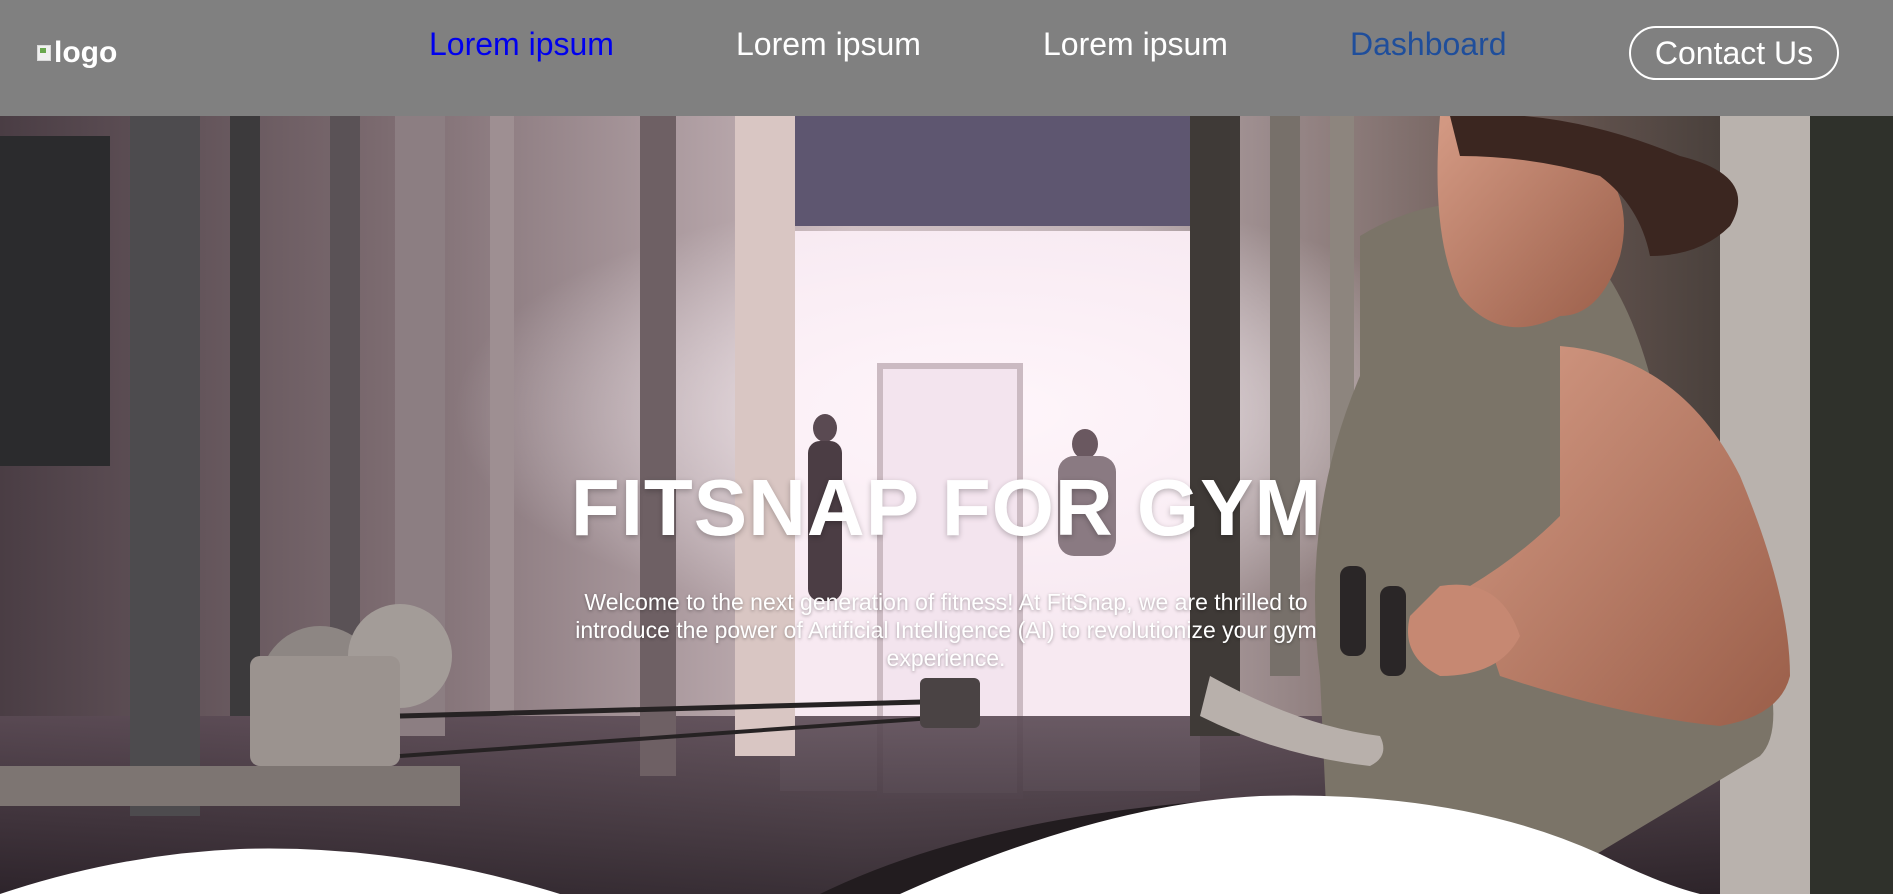  I want to click on contact-us-button: Contact Us, so click(1734, 53).